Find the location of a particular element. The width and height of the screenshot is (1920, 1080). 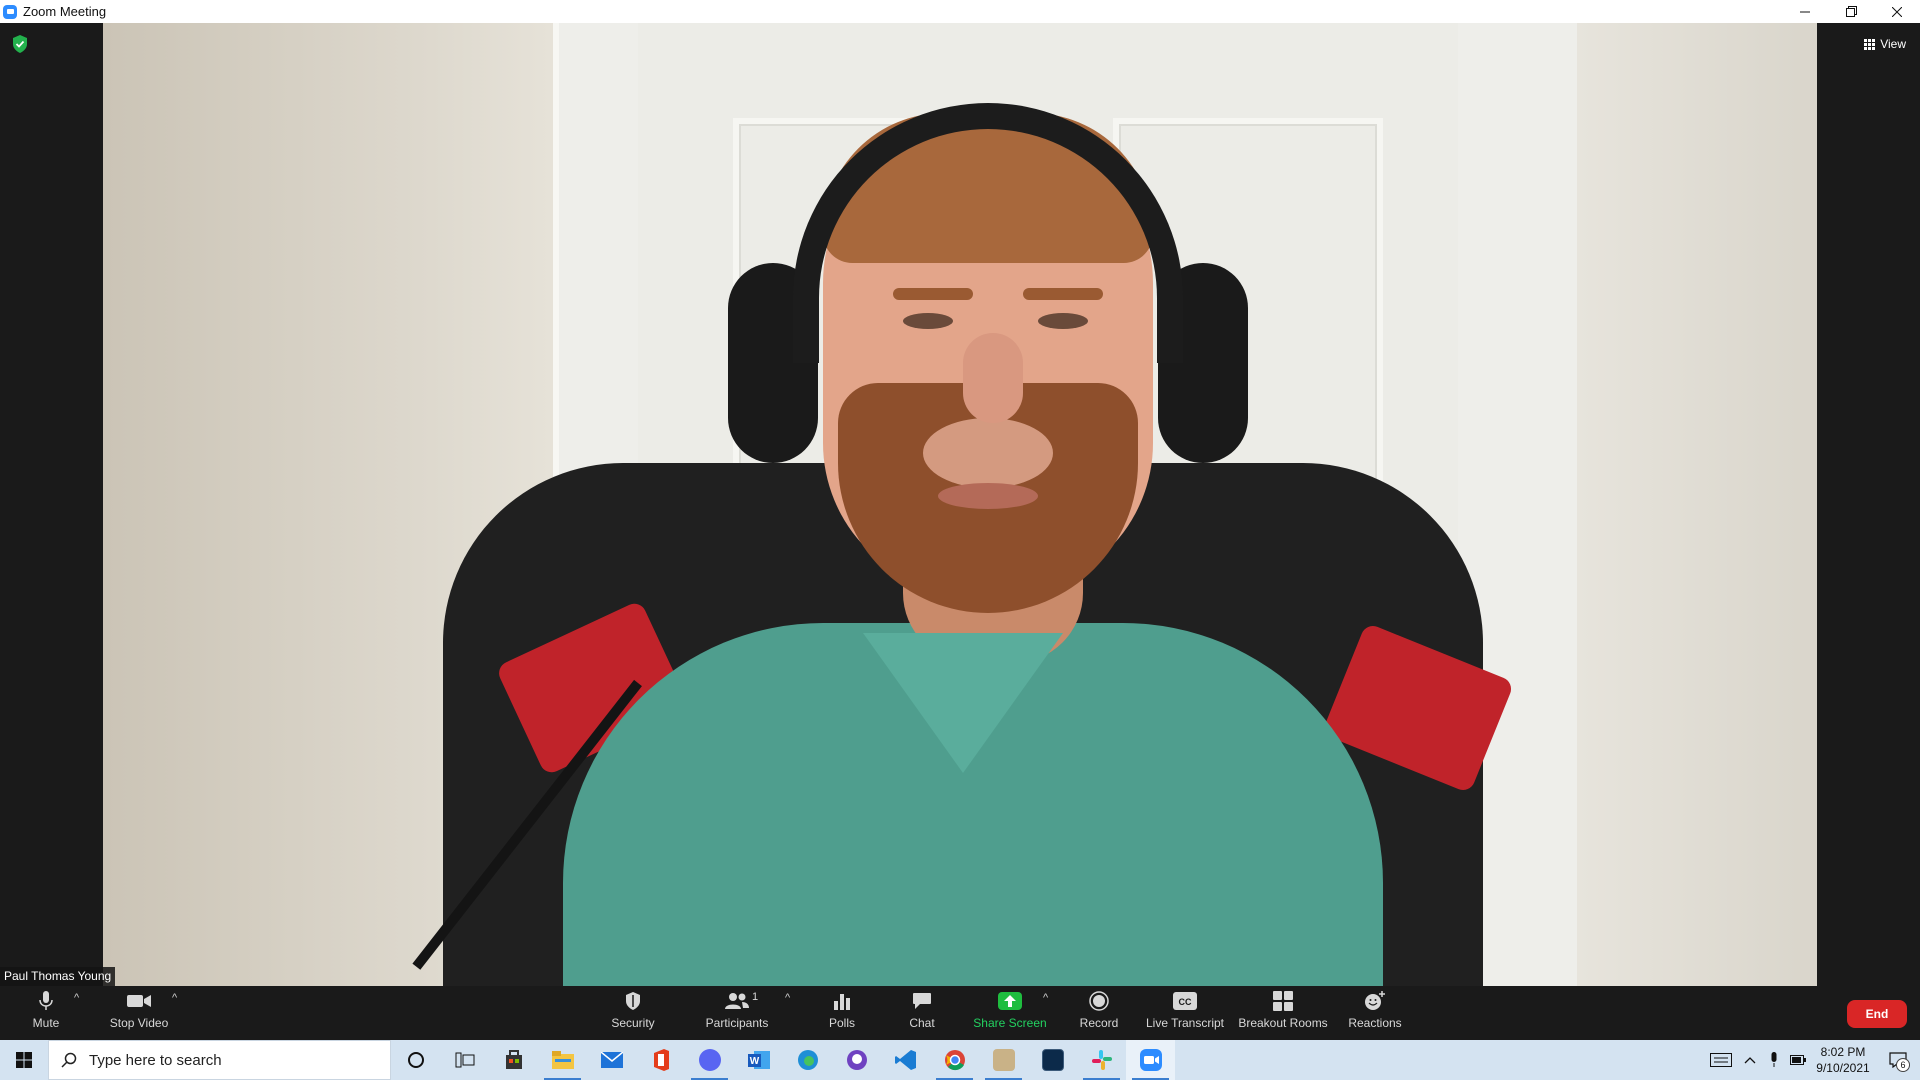

task-view-icon is located at coordinates (464, 1060).